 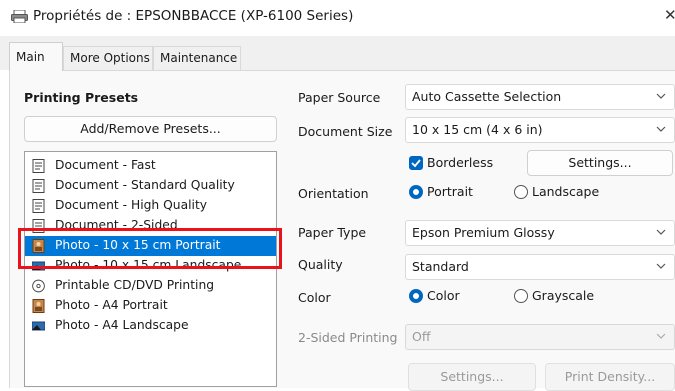 What do you see at coordinates (540, 337) in the screenshot?
I see `two-sided-select: Off` at bounding box center [540, 337].